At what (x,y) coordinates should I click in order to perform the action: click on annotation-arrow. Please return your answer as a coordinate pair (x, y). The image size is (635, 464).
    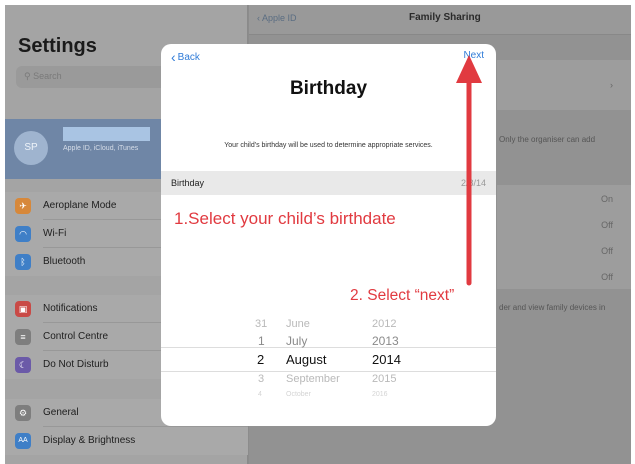
    Looking at the image, I should click on (469, 170).